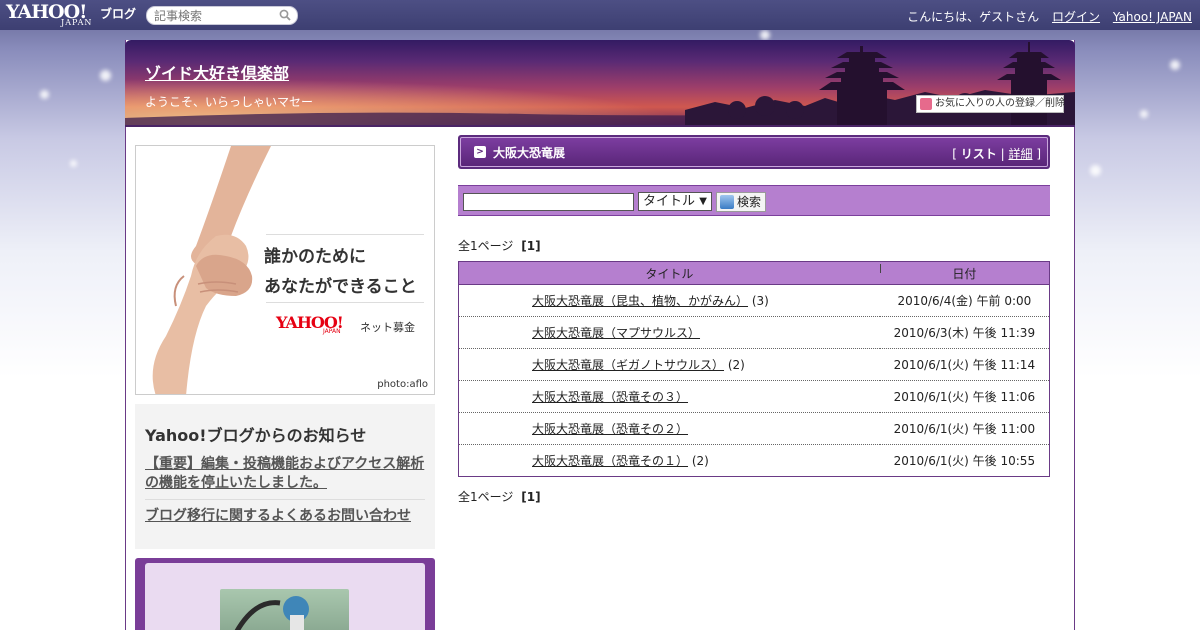  Describe the element at coordinates (703, 201) in the screenshot. I see `chevron-down-icon: ▼` at that location.